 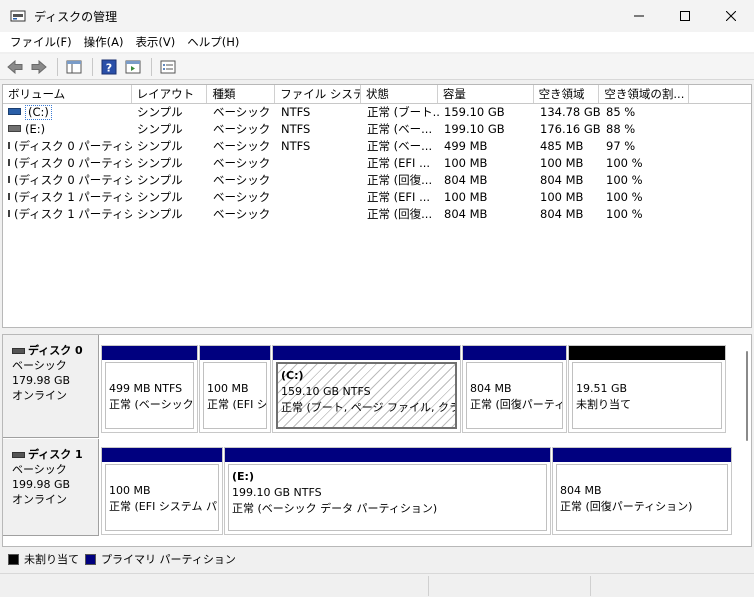 I want to click on percent-free-cell: 88 %, so click(x=621, y=129).